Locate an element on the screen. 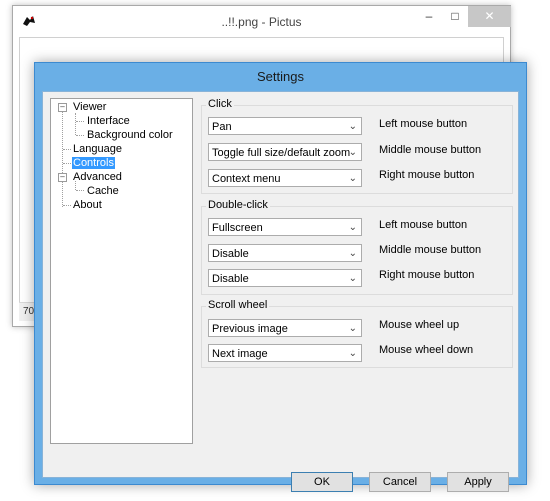  double-click-left-label: Left mouse button is located at coordinates (423, 225).